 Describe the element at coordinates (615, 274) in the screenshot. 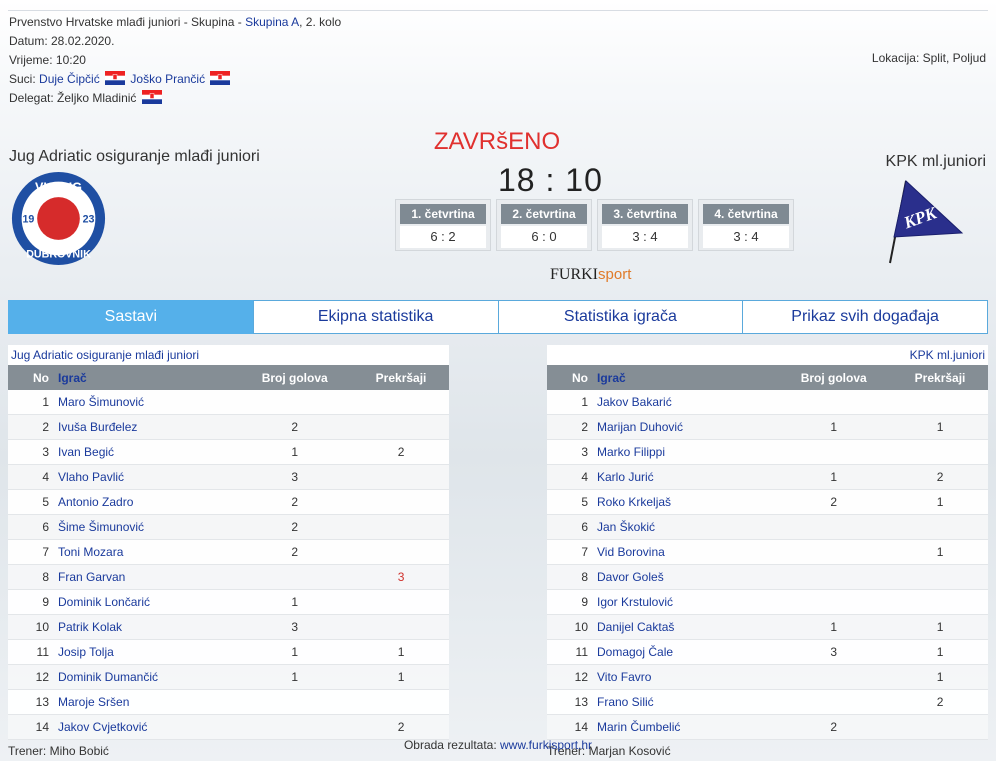

I see `sponsor-logo-part-b: sport` at that location.